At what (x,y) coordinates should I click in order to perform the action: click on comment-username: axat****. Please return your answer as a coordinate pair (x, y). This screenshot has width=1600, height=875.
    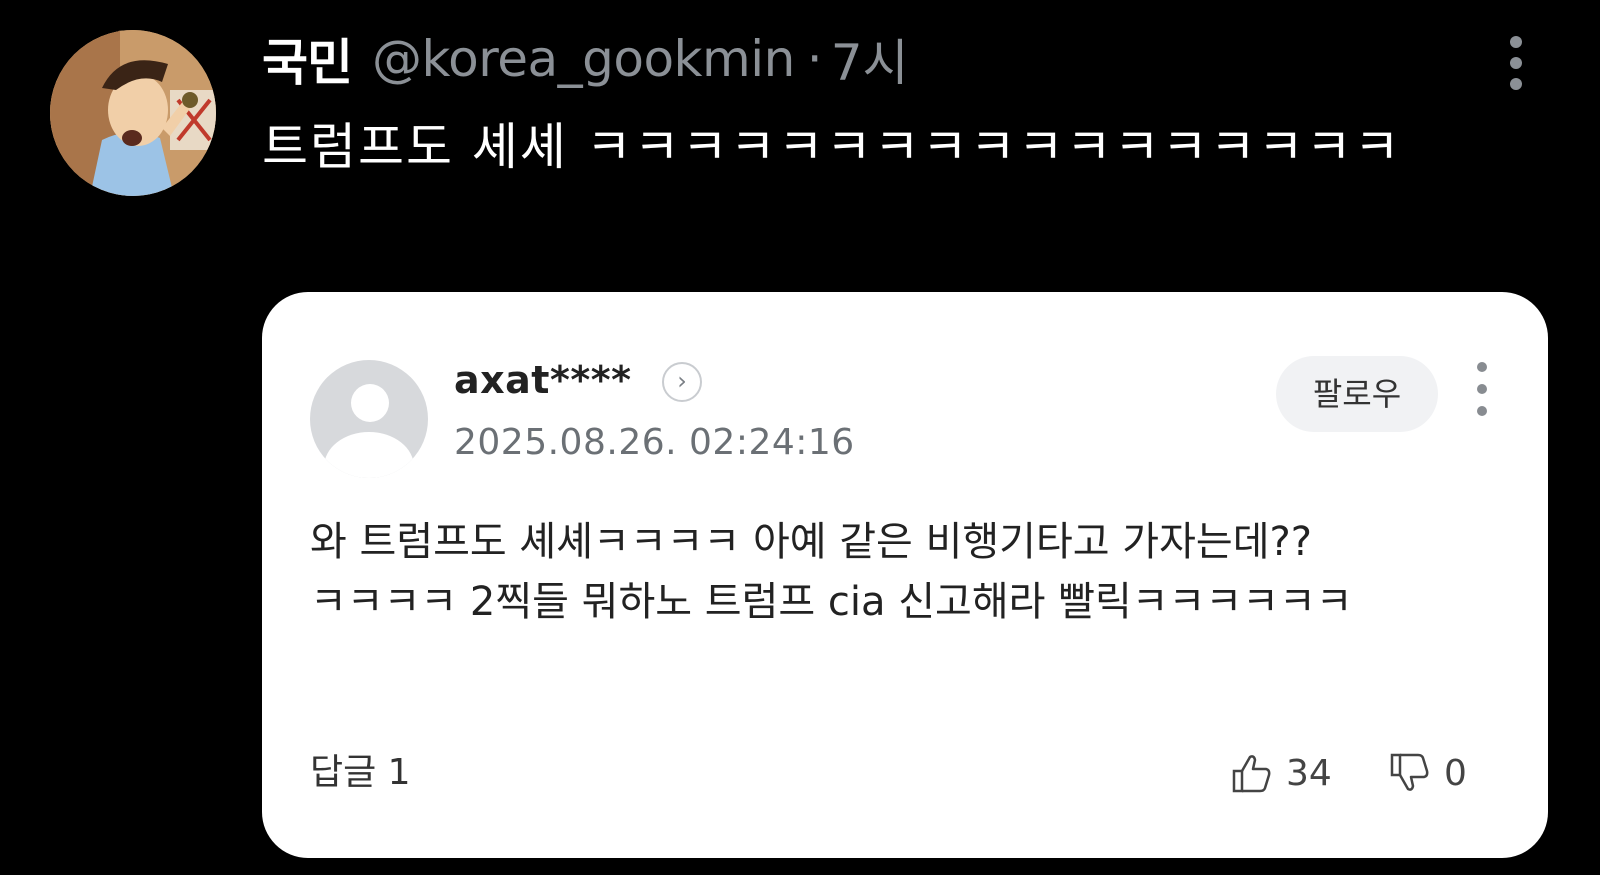
    Looking at the image, I should click on (542, 380).